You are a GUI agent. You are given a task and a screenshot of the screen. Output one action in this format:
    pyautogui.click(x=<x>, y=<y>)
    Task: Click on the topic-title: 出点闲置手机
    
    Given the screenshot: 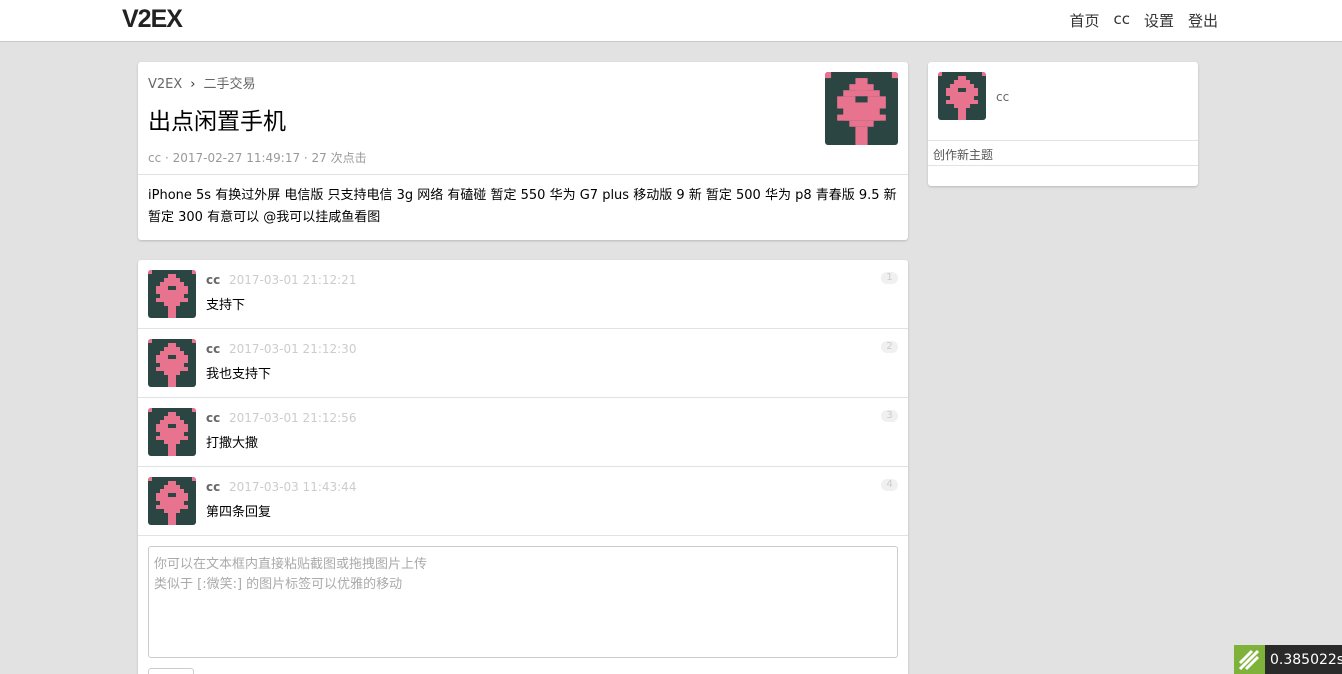 What is the action you would take?
    pyautogui.click(x=217, y=122)
    